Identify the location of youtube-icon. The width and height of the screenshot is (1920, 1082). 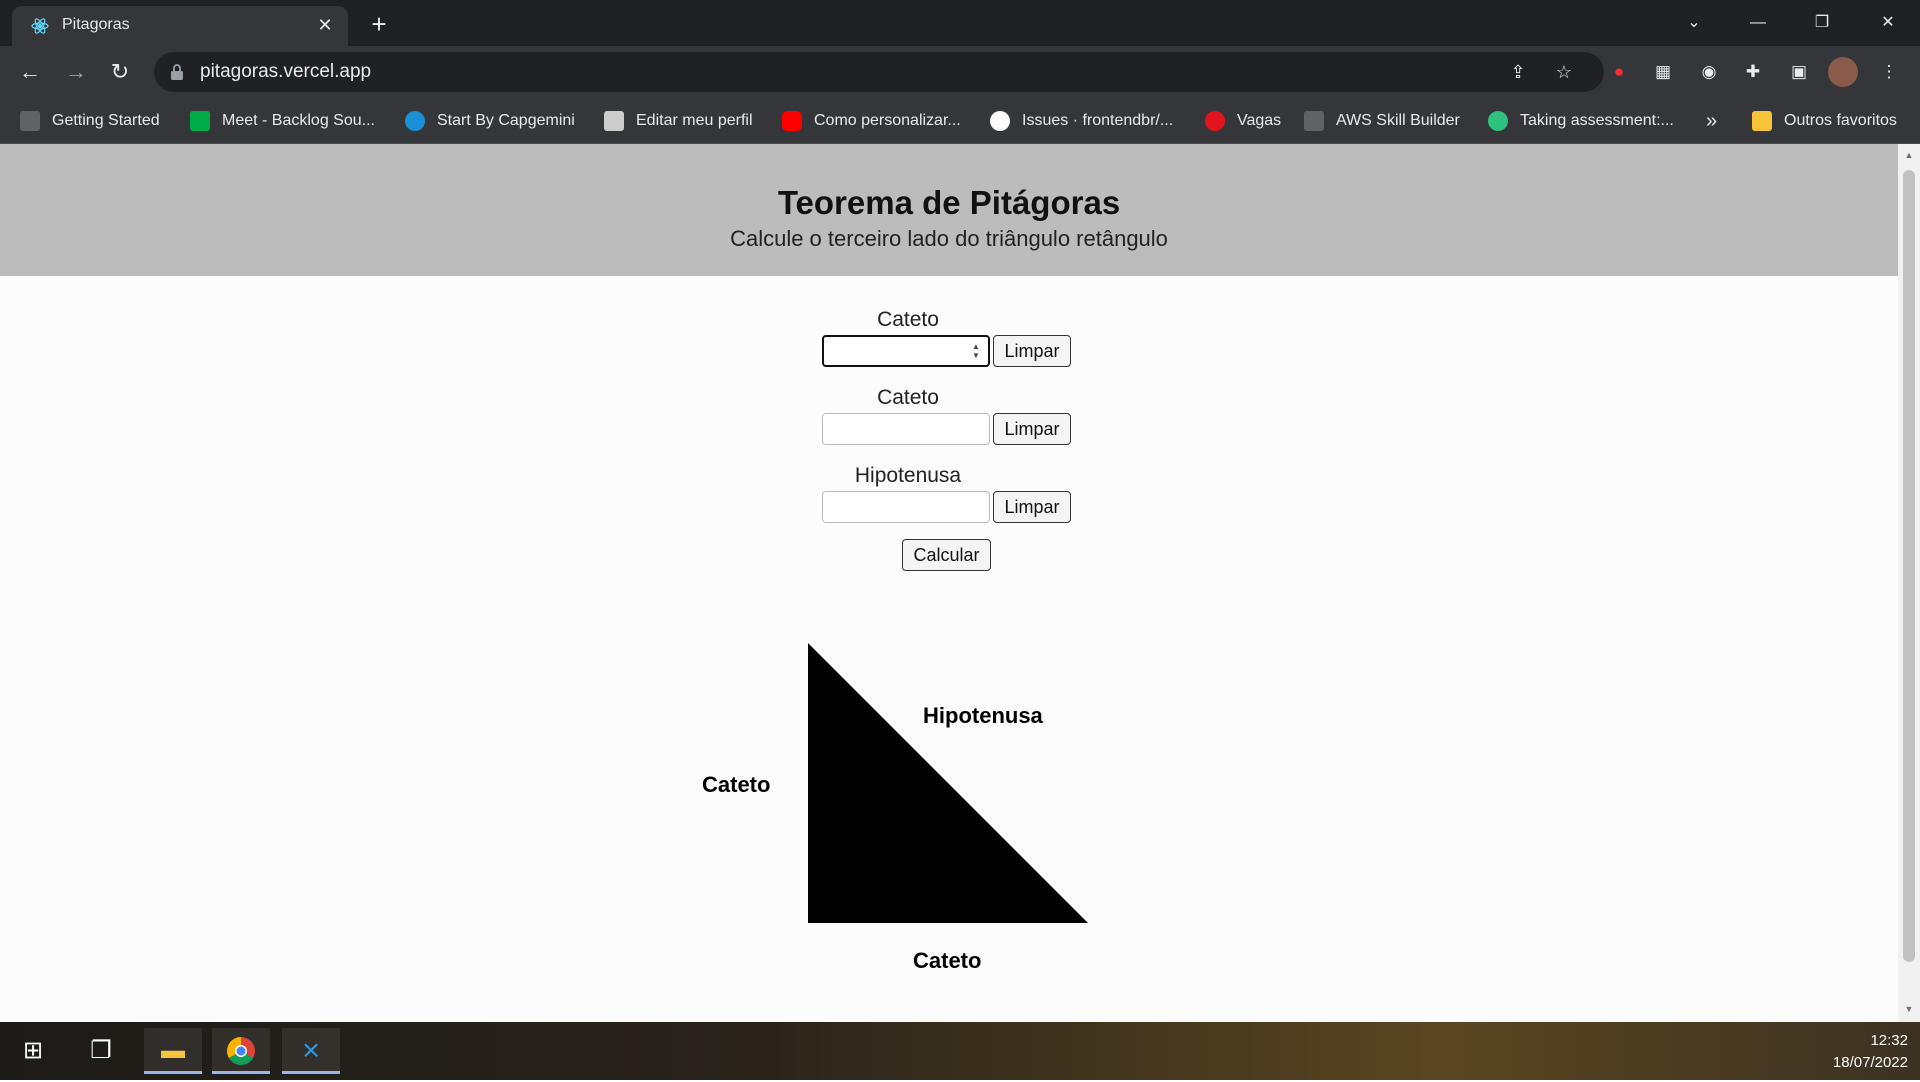
(792, 121).